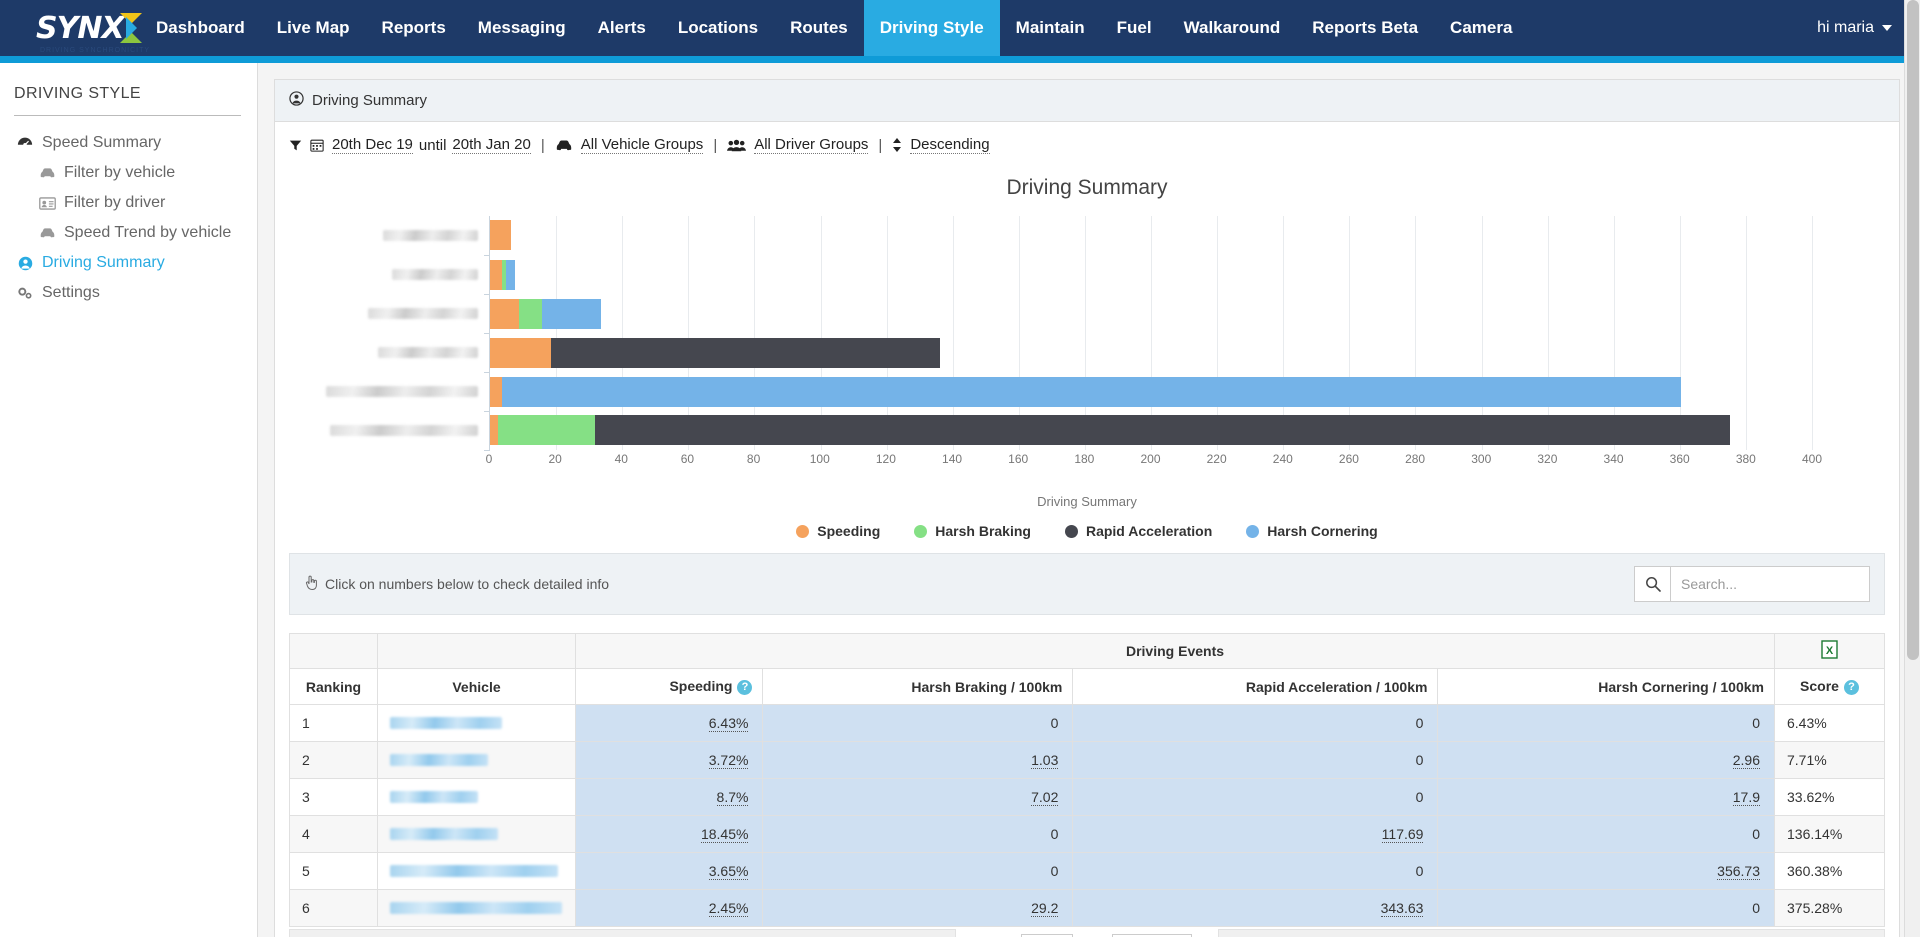 This screenshot has height=937, width=1920. Describe the element at coordinates (1134, 28) in the screenshot. I see `nav-item-fuel: Fuel` at that location.